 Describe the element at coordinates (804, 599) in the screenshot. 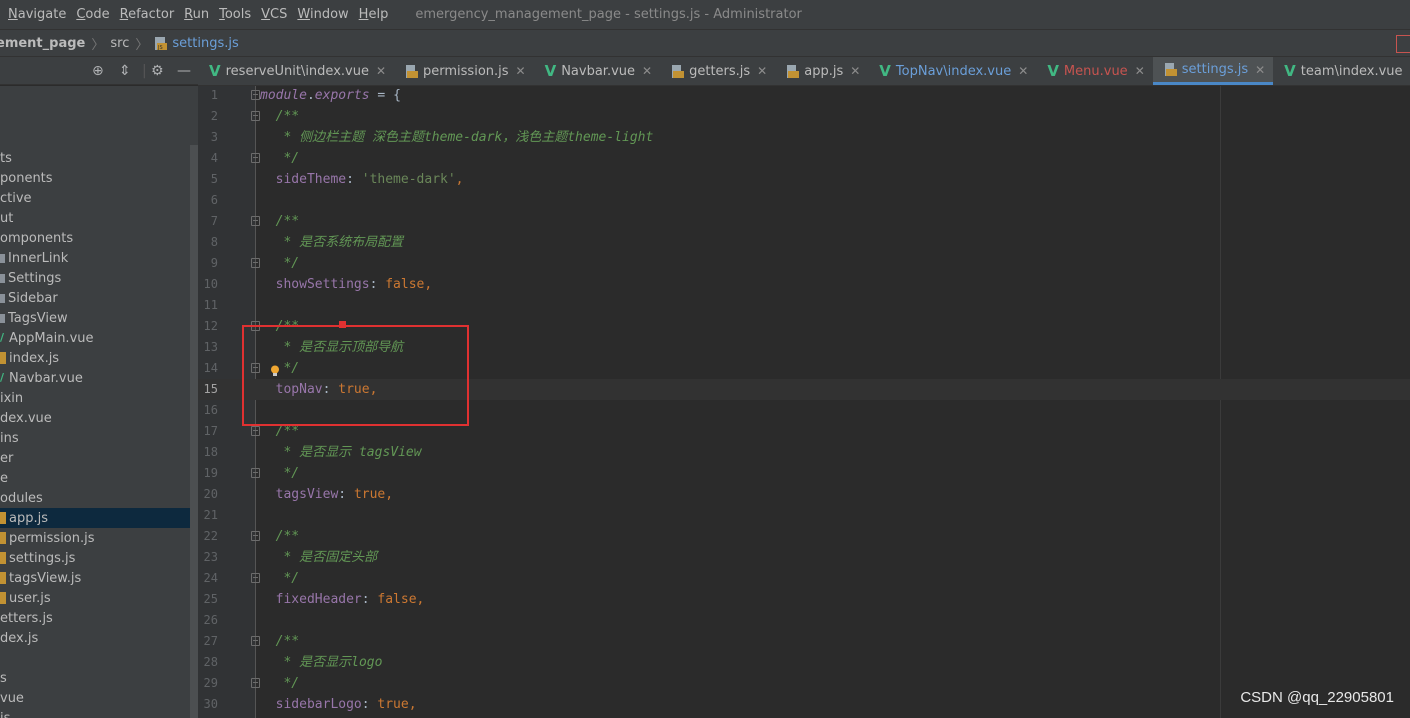

I see `code-line: 25 fixedHeader: false,` at that location.